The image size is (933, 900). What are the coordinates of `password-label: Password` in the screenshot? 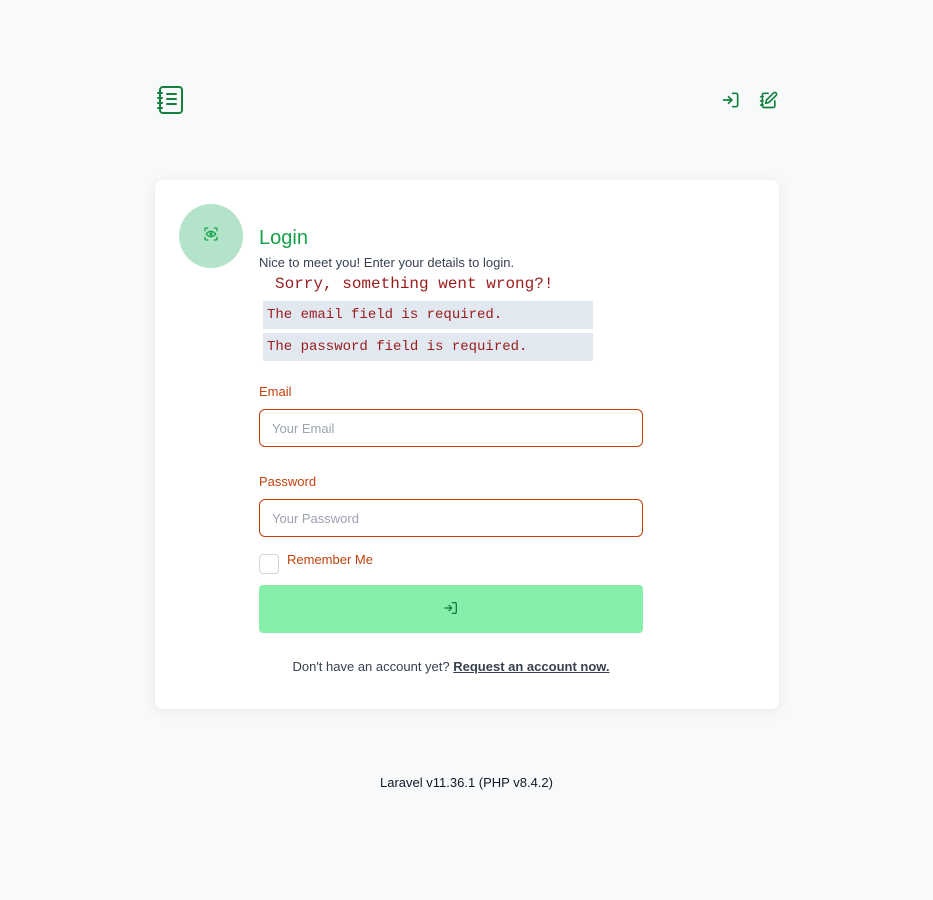 It's located at (288, 481).